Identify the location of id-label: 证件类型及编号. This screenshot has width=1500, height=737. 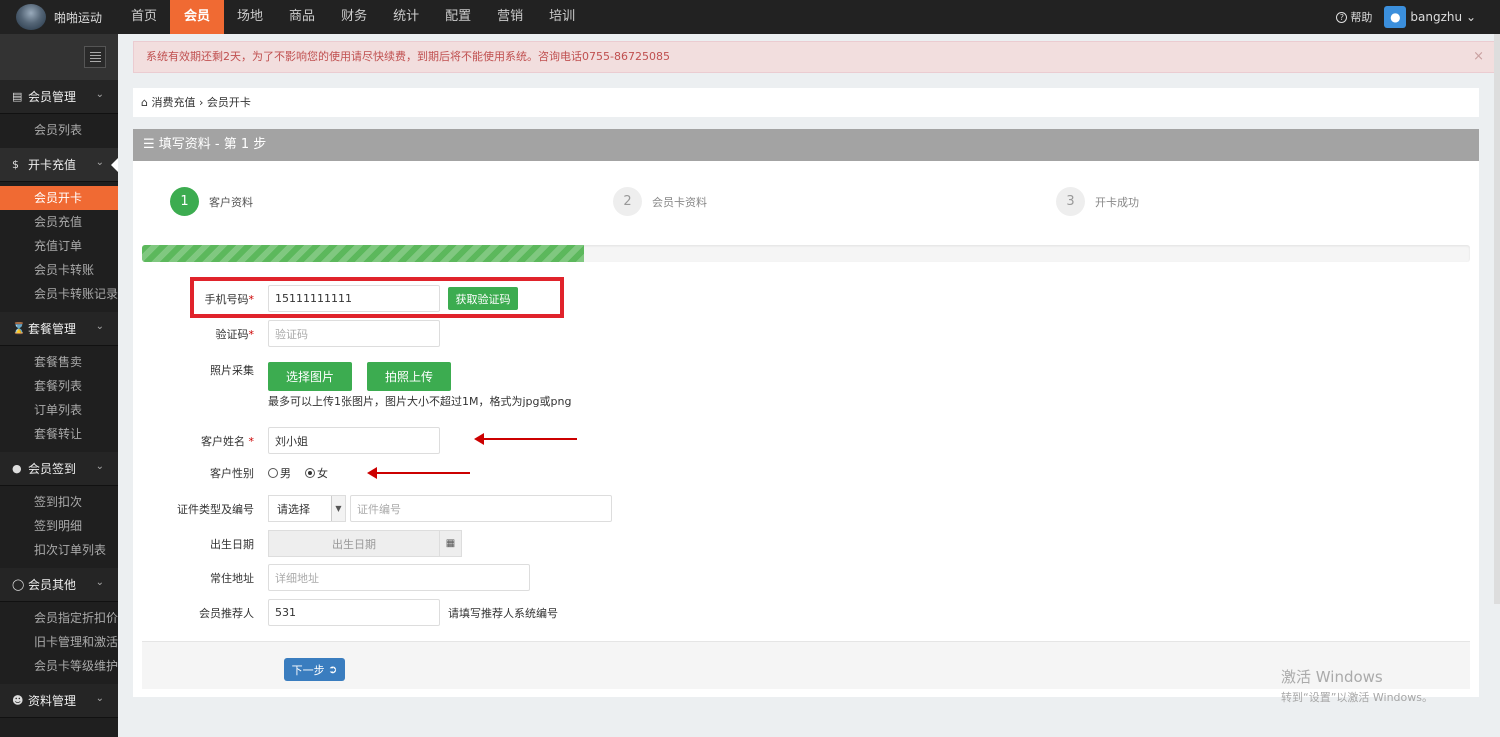
(215, 509).